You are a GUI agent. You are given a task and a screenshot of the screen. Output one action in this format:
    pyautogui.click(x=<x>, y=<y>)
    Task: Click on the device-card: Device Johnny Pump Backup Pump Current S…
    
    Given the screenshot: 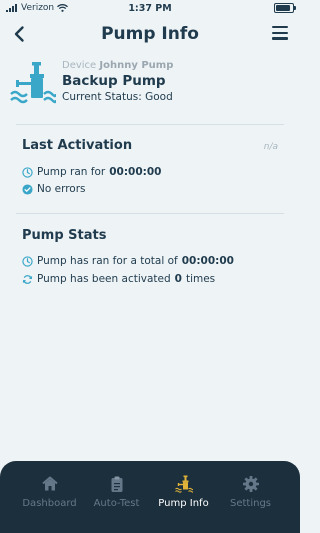 What is the action you would take?
    pyautogui.click(x=150, y=85)
    